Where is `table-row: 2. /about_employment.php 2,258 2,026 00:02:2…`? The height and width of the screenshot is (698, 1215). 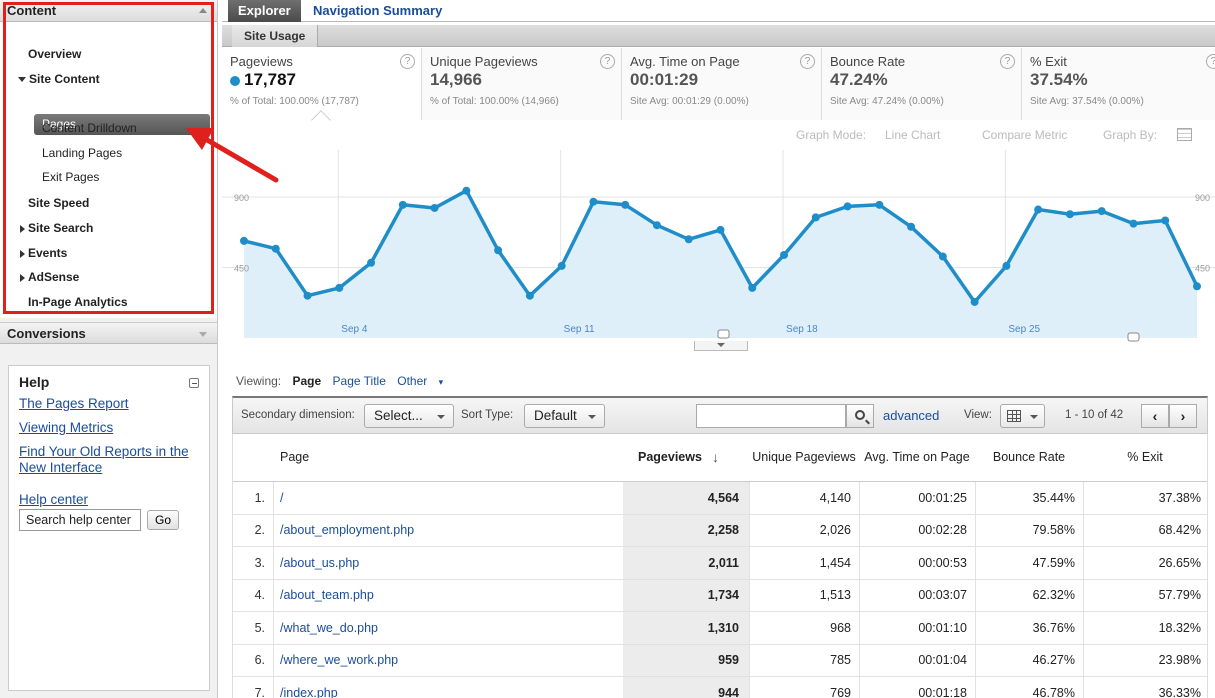 table-row: 2. /about_employment.php 2,258 2,026 00:02:2… is located at coordinates (720, 530).